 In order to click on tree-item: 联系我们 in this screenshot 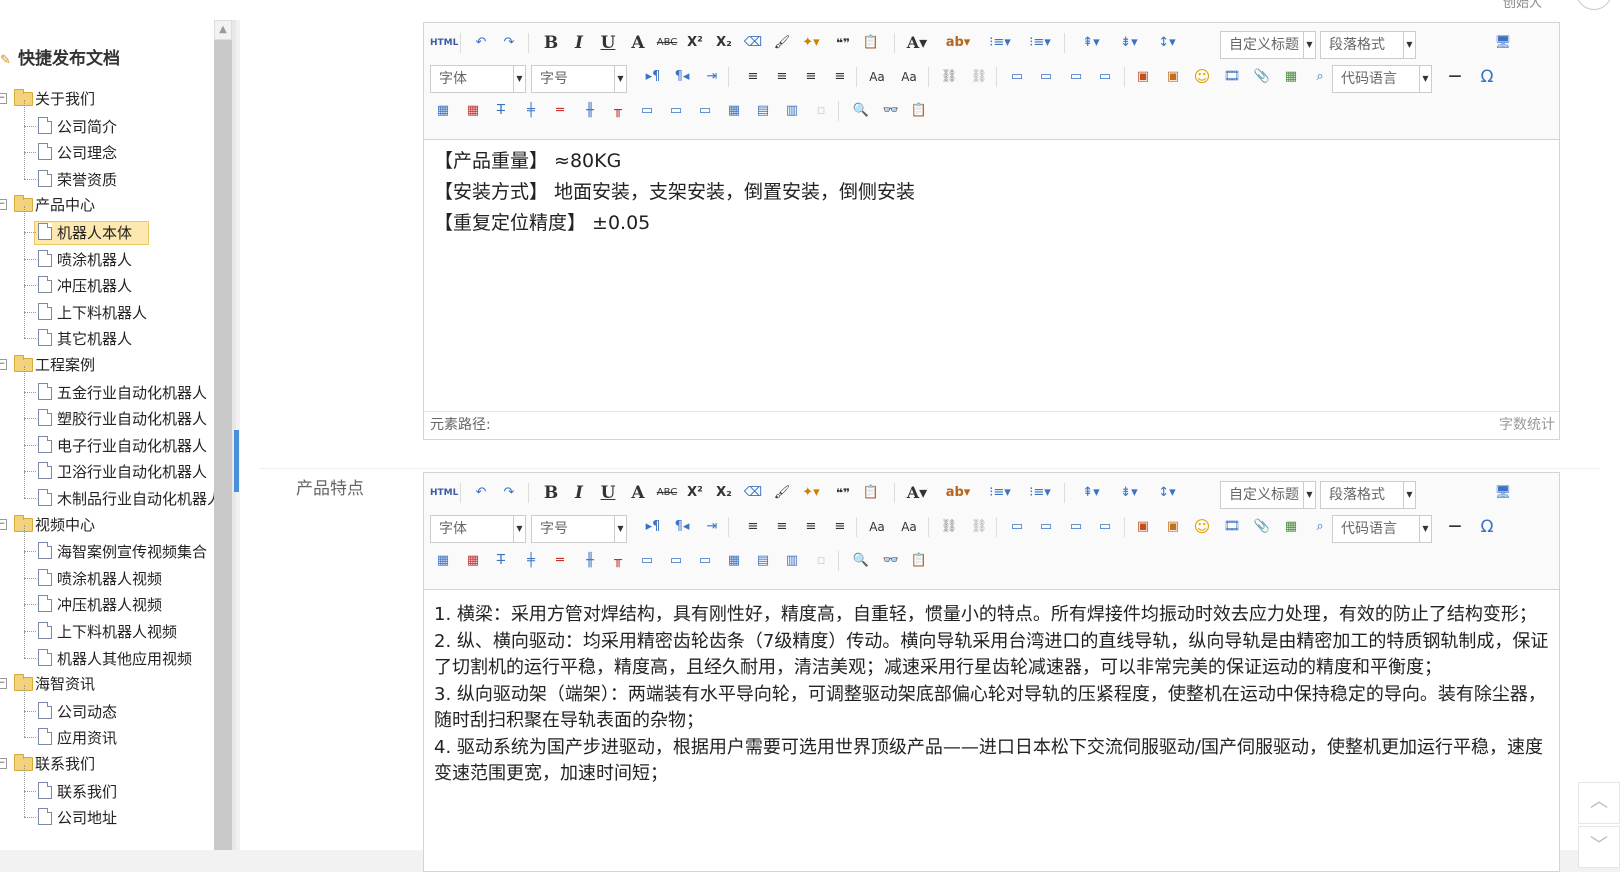, I will do `click(107, 784)`.